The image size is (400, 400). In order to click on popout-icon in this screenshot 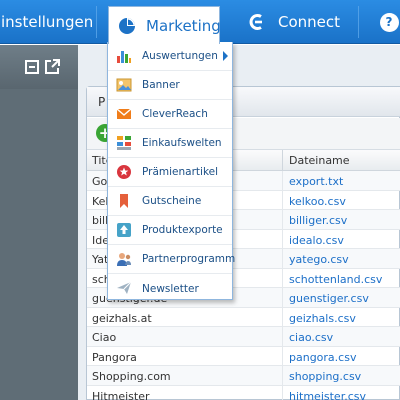, I will do `click(52, 67)`.